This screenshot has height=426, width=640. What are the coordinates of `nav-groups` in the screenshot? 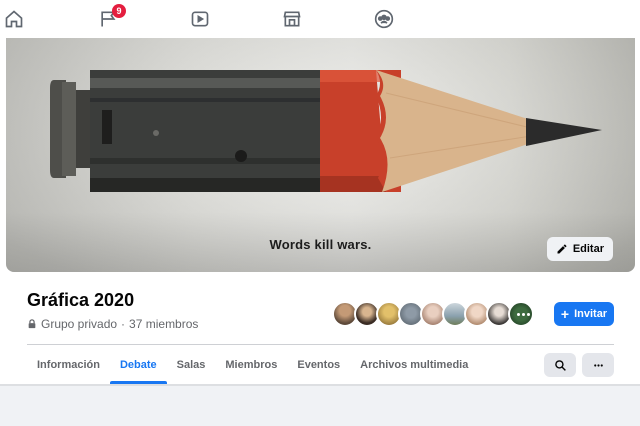 It's located at (384, 19).